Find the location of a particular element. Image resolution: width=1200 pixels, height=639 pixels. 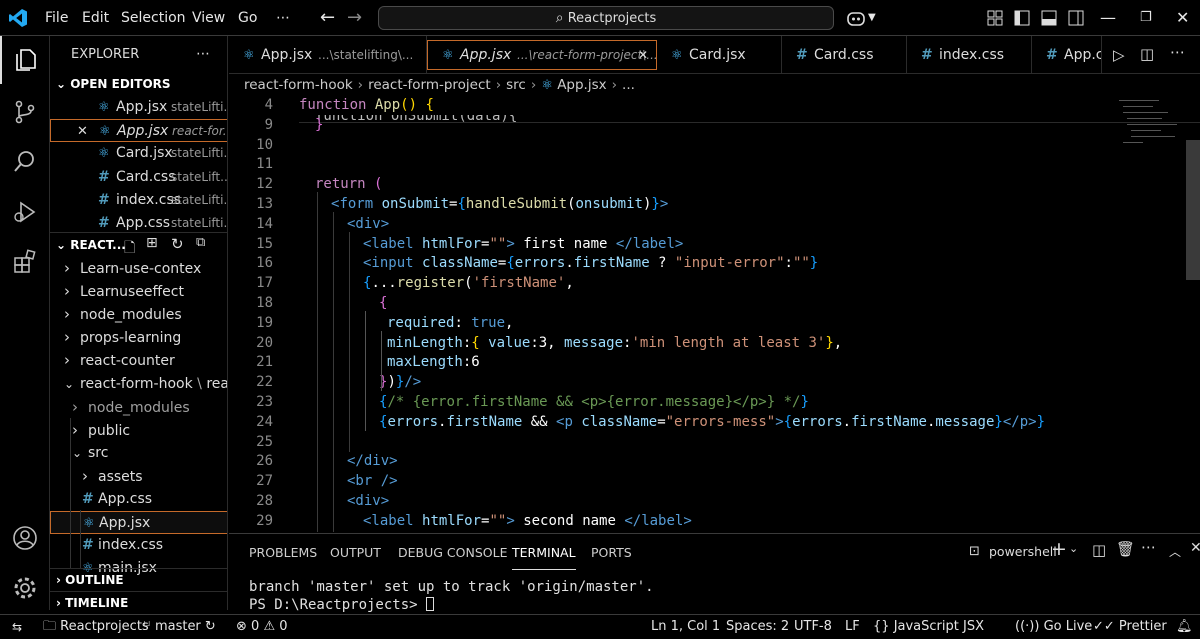

menu-file: File is located at coordinates (56, 18).